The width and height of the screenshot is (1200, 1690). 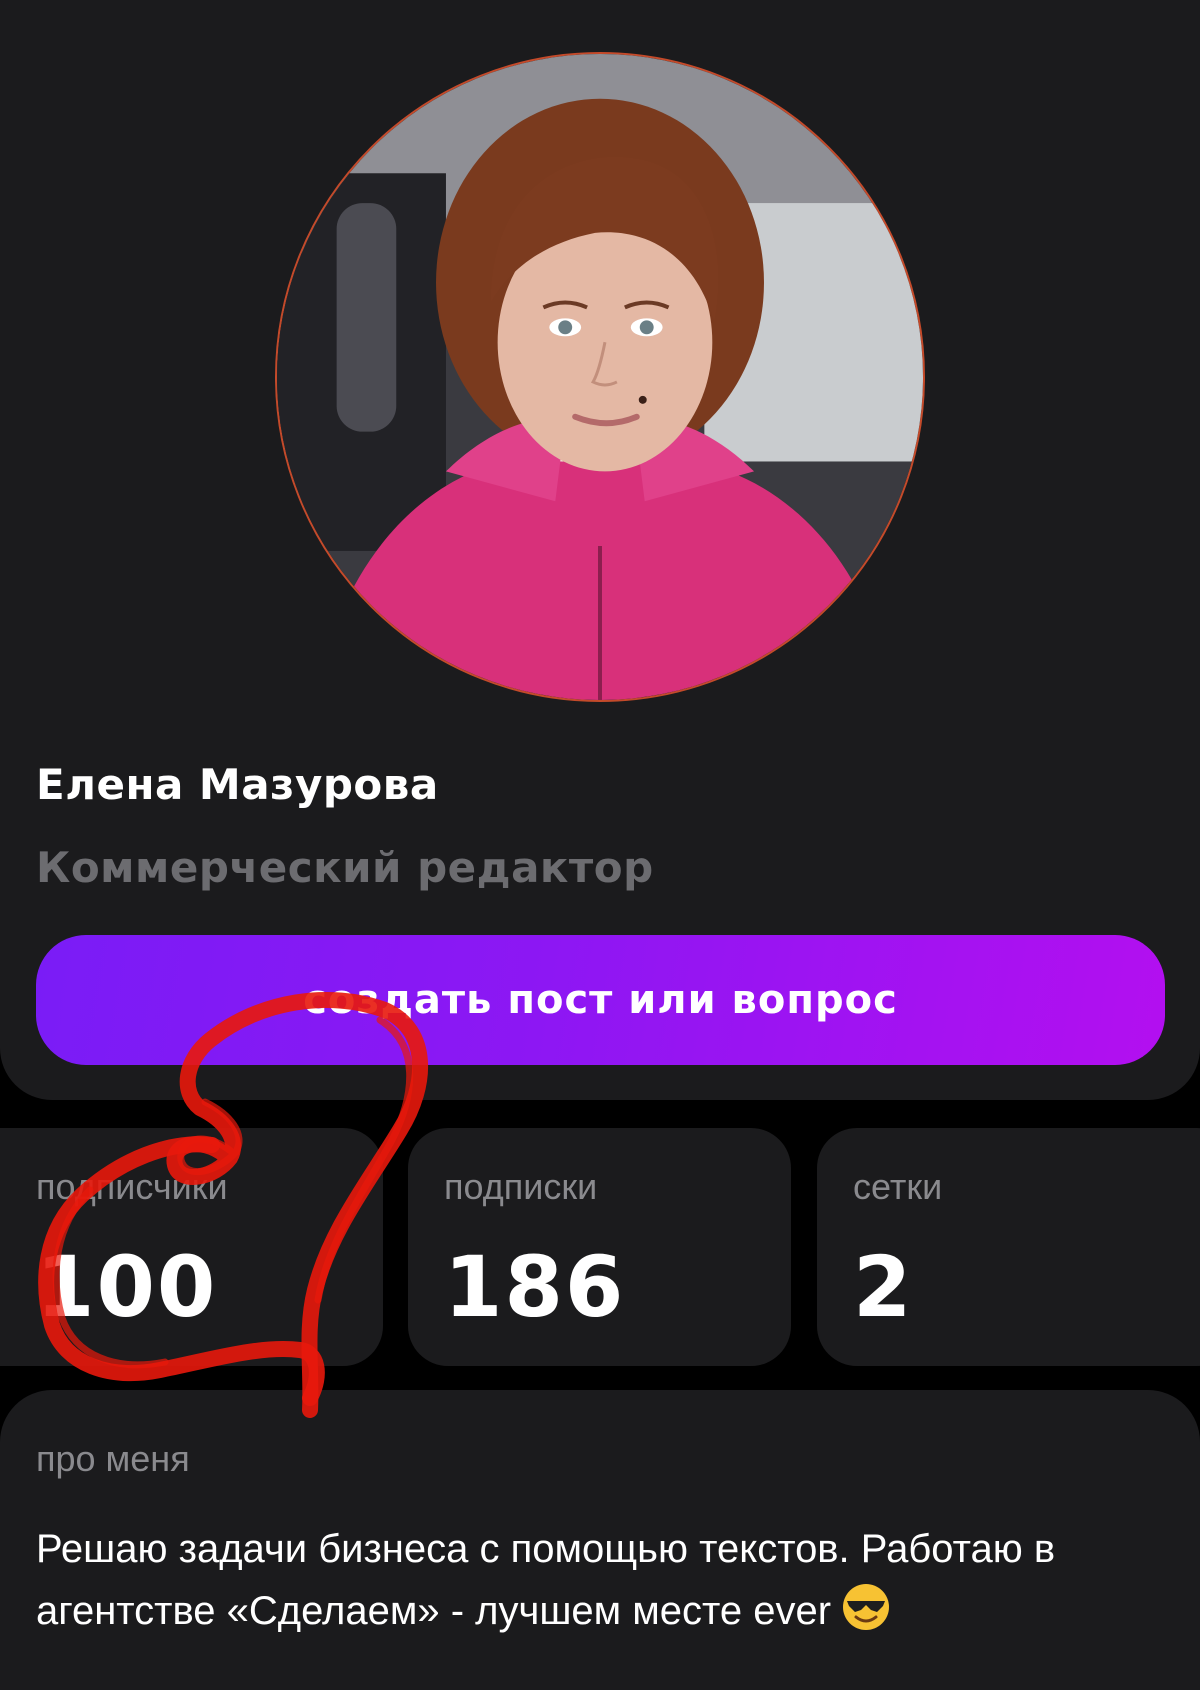 I want to click on stat-label: подписчики, so click(x=132, y=1186).